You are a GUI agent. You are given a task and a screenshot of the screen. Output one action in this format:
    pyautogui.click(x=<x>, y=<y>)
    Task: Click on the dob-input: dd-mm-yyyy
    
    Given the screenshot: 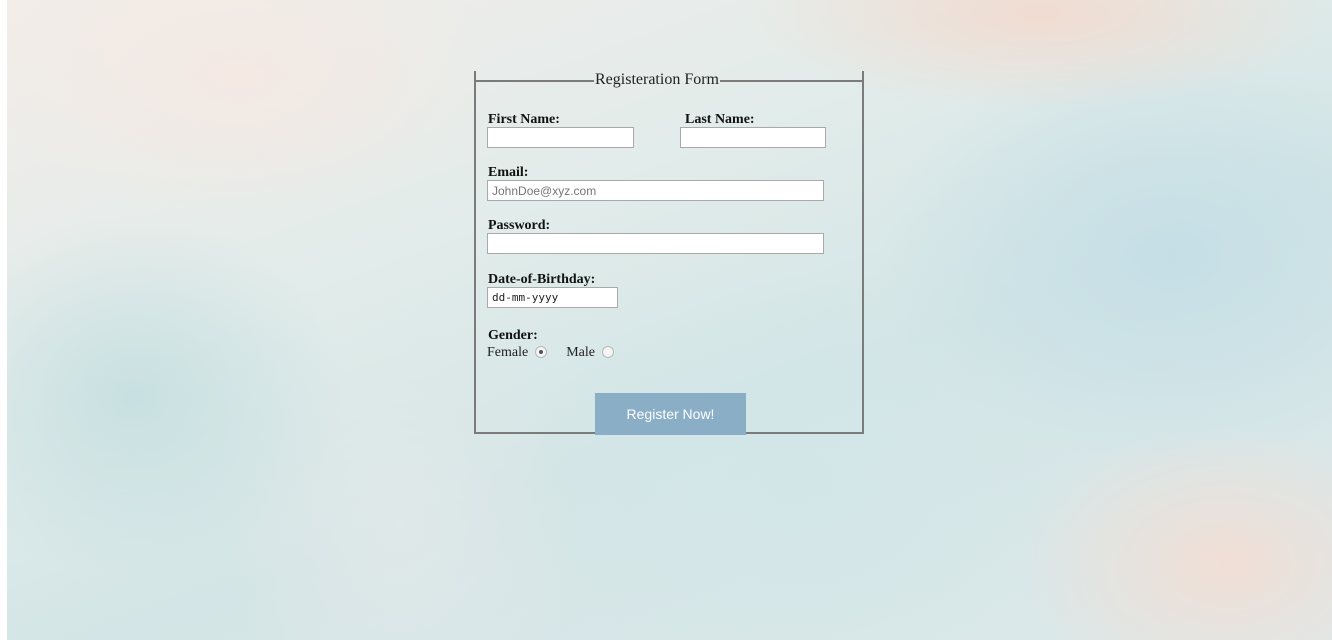 What is the action you would take?
    pyautogui.click(x=552, y=297)
    